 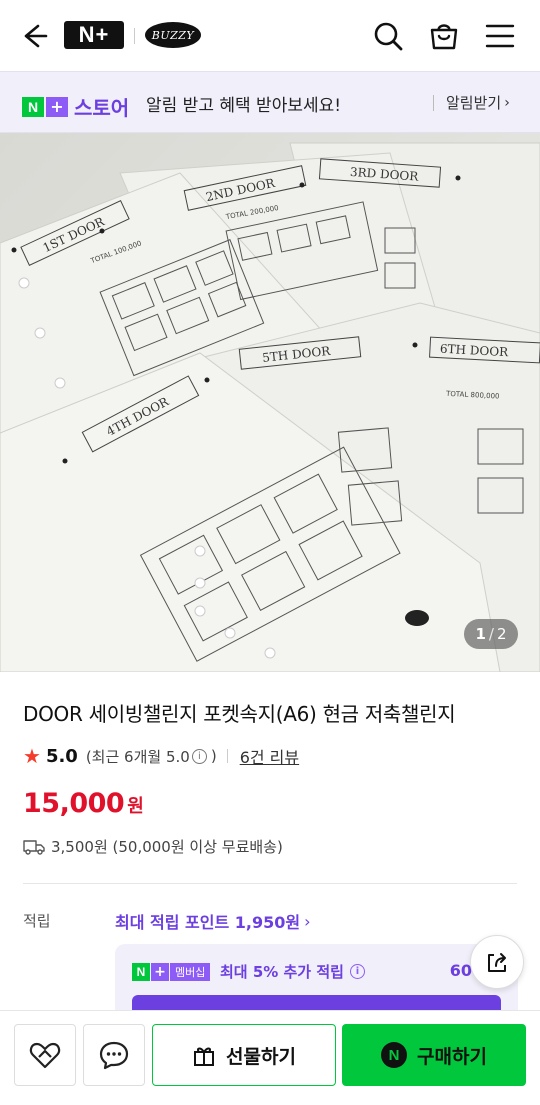 What do you see at coordinates (213, 756) in the screenshot?
I see `rating-recent-close: )` at bounding box center [213, 756].